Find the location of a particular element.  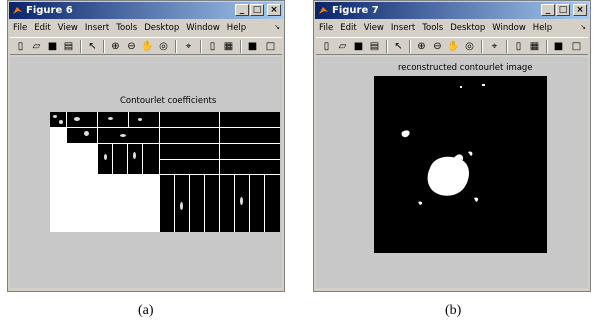

title-bar: Figure 6 _ □ × is located at coordinates (146, 10).